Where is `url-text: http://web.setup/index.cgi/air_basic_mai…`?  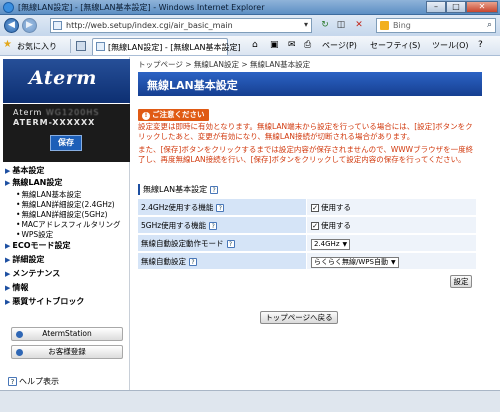
url-text: http://web.setup/index.cgi/air_basic_mai… is located at coordinates (149, 25).